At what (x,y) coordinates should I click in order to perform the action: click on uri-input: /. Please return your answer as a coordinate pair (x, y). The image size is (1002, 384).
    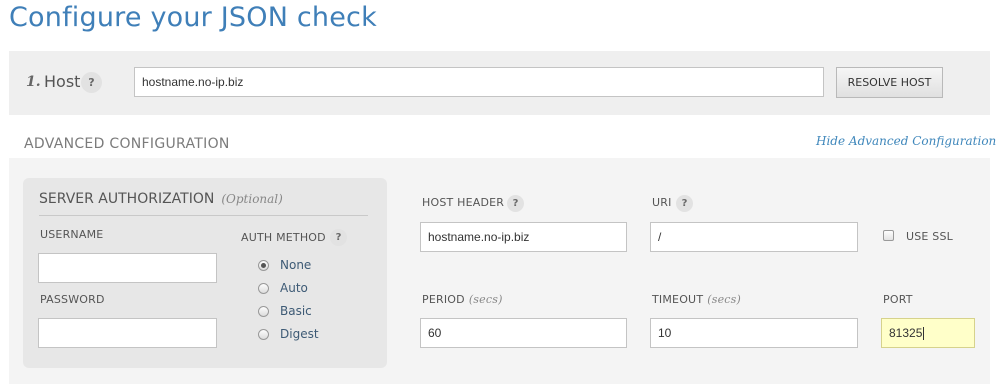
    Looking at the image, I should click on (754, 237).